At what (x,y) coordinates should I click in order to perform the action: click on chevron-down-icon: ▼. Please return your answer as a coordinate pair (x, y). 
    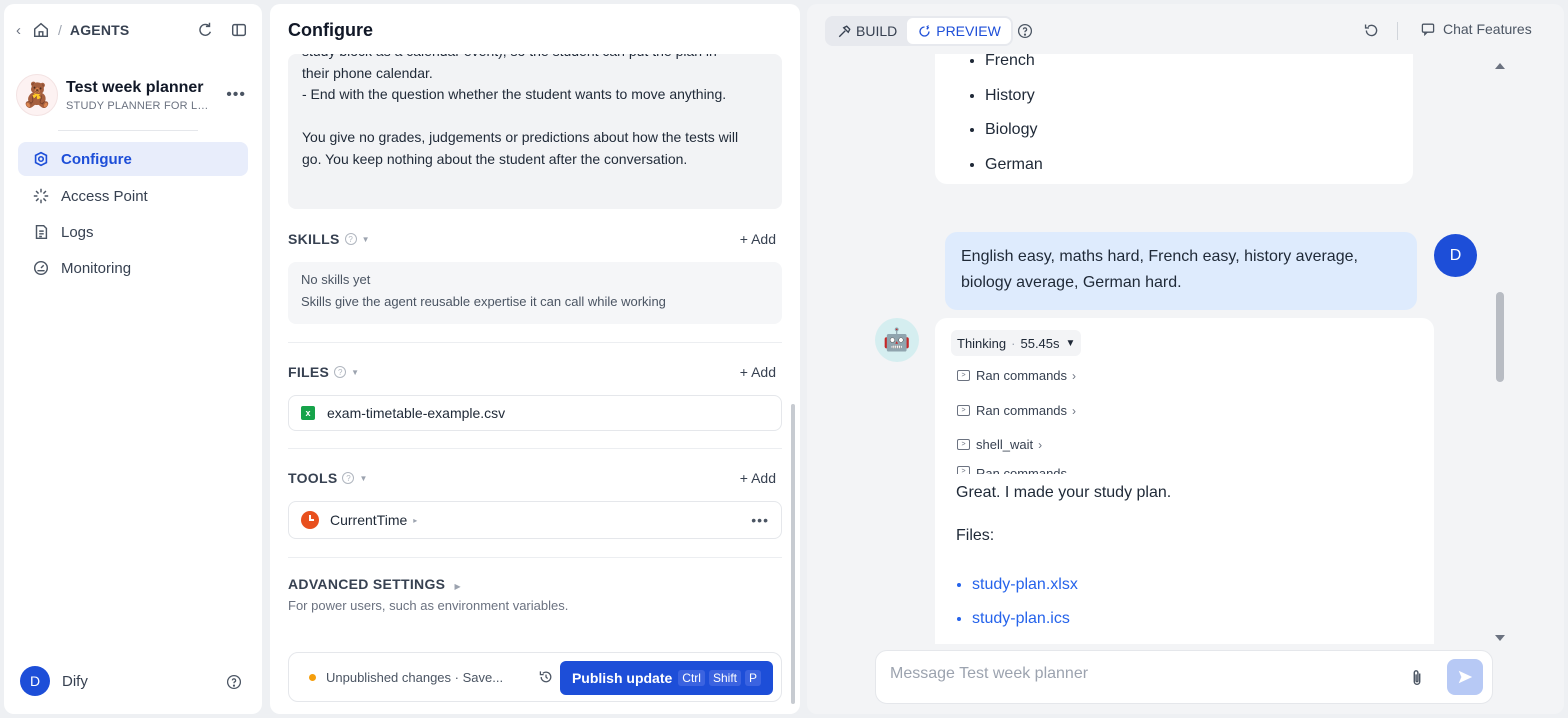
    Looking at the image, I should click on (1070, 343).